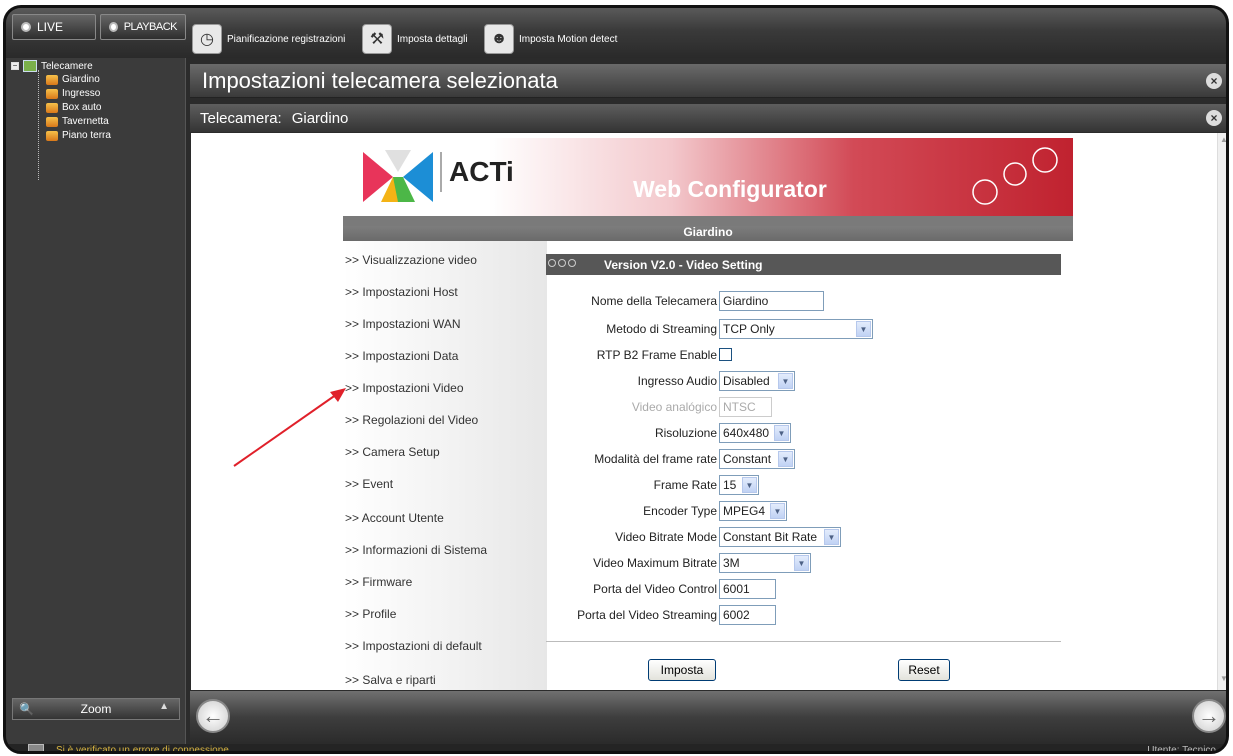  What do you see at coordinates (142, 749) in the screenshot?
I see `status-message: Si è verificato un errore di connessione` at bounding box center [142, 749].